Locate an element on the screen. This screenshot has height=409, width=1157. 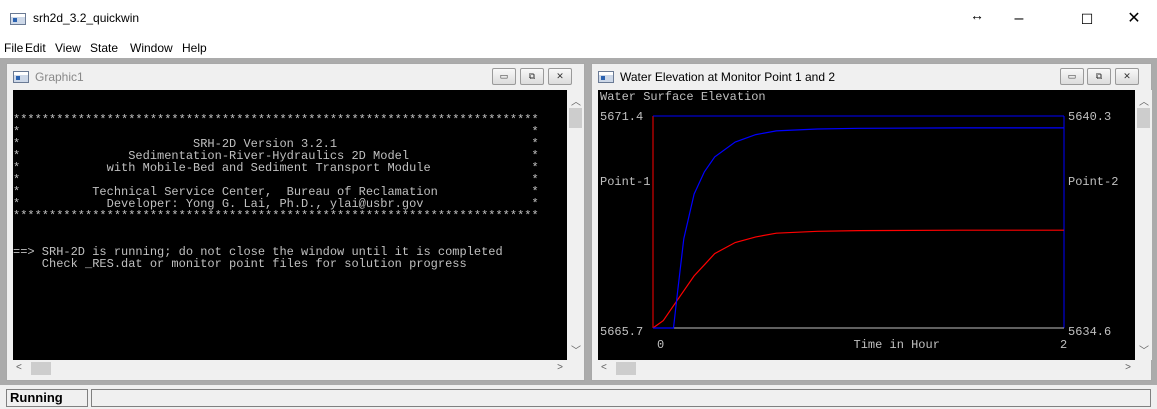
status-panel is located at coordinates (621, 398).